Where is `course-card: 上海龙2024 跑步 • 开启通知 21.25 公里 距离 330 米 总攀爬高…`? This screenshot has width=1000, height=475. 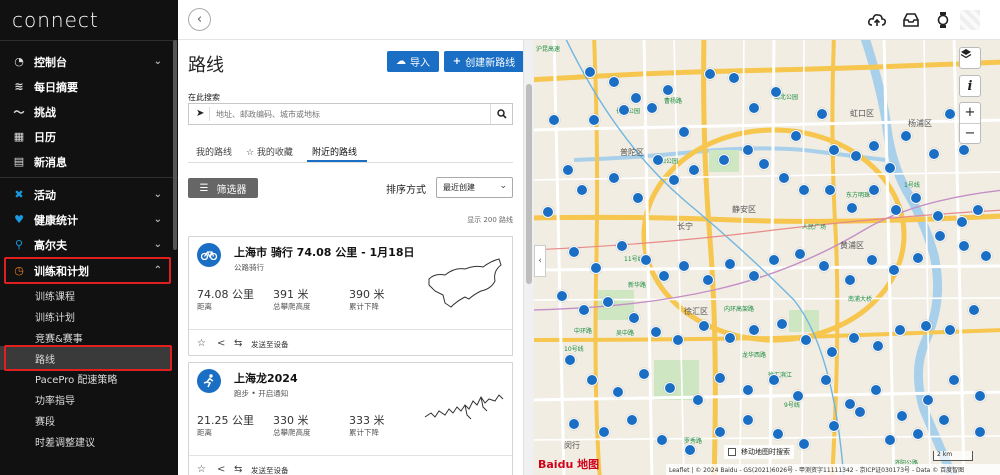 course-card: 上海龙2024 跑步 • 开启通知 21.25 公里 距离 330 米 总攀爬高… is located at coordinates (350, 418).